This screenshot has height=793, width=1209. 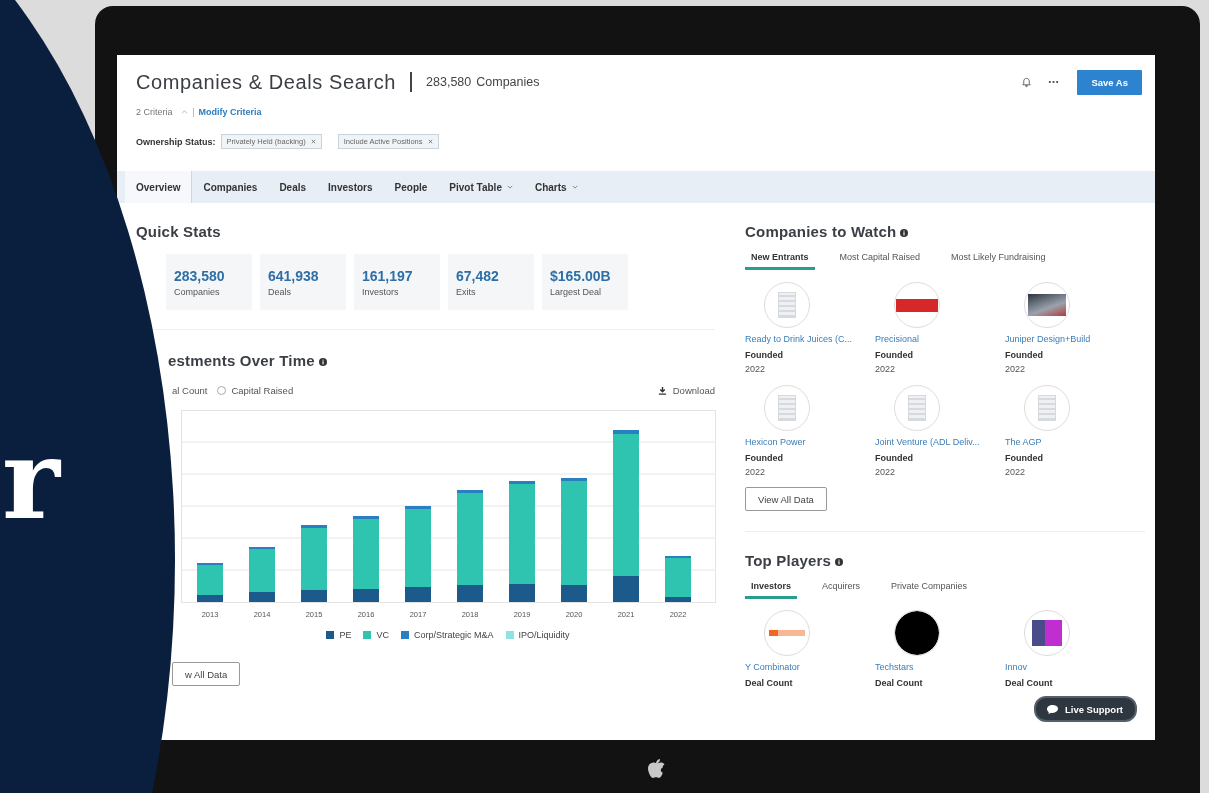 I want to click on nav-tab: Investors, so click(x=350, y=187).